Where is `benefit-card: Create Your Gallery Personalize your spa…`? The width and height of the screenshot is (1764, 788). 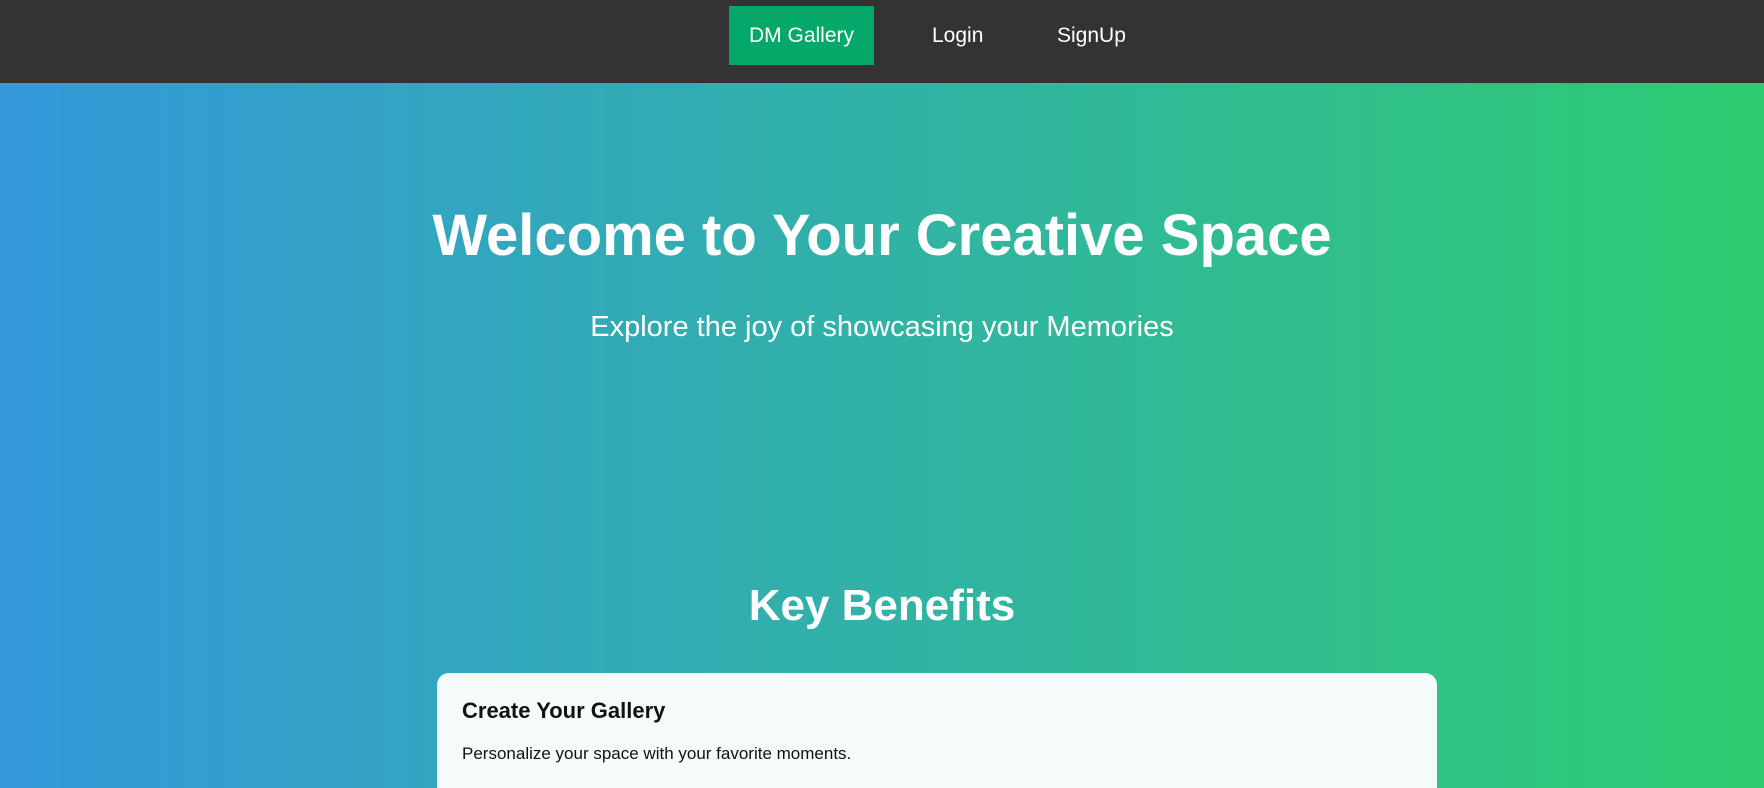 benefit-card: Create Your Gallery Personalize your spa… is located at coordinates (937, 730).